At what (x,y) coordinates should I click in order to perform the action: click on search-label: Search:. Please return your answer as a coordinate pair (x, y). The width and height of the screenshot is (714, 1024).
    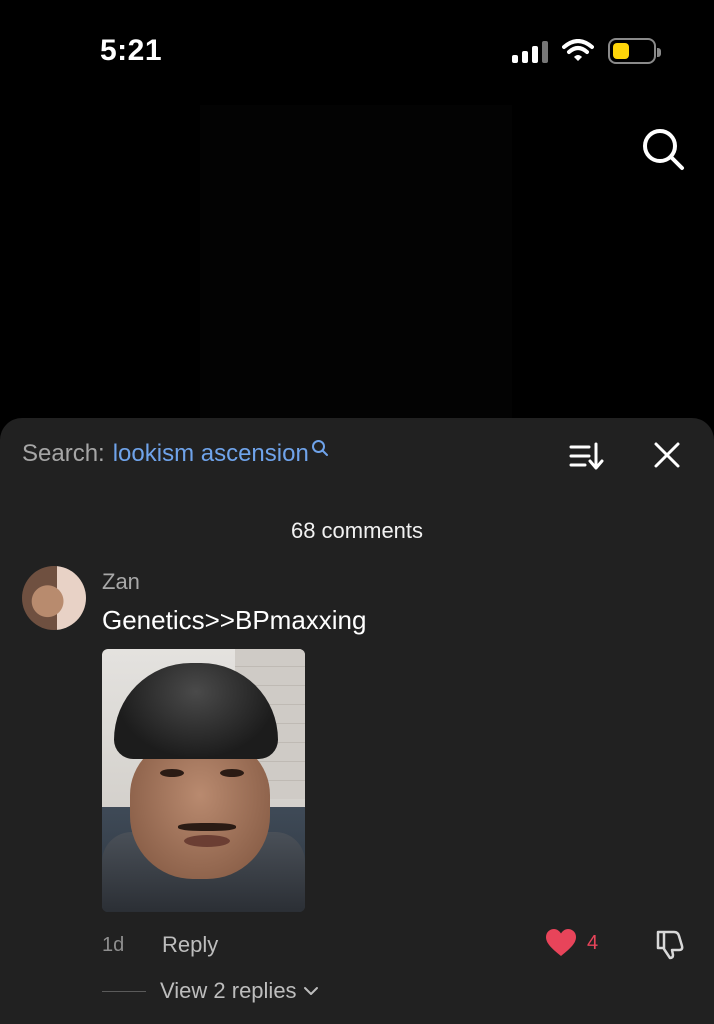
    Looking at the image, I should click on (63, 453).